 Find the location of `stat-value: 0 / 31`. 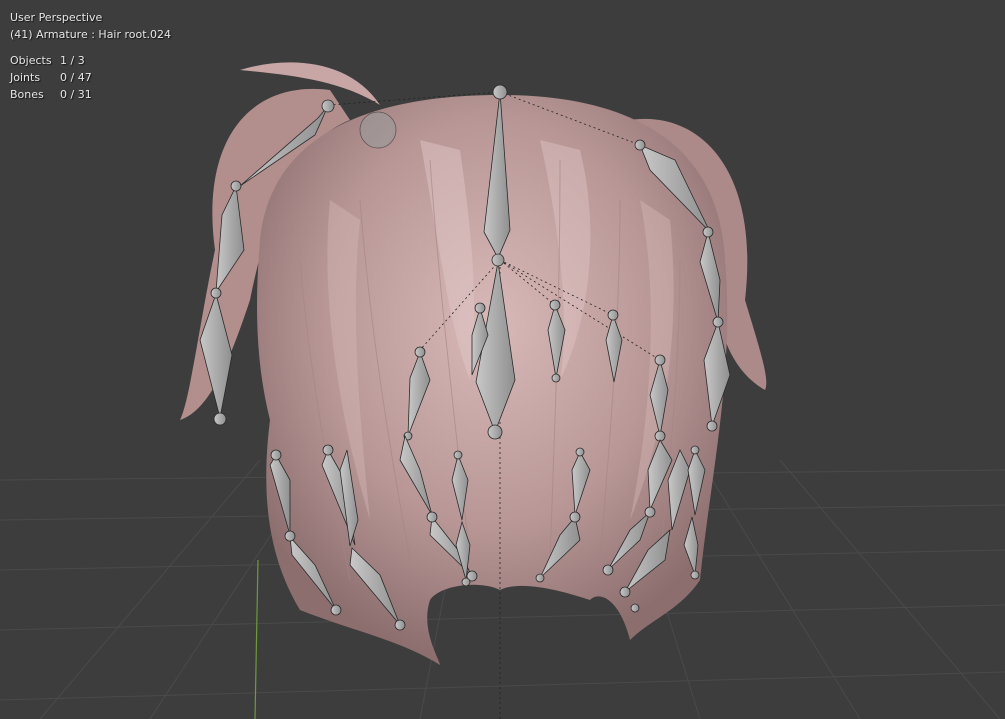

stat-value: 0 / 31 is located at coordinates (76, 94).